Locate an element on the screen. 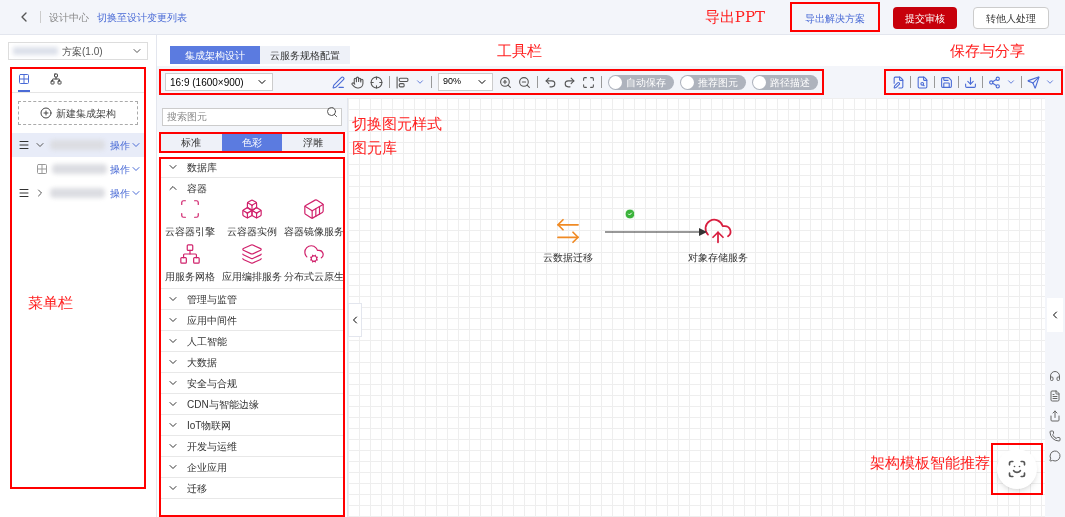  annotation-label: 图元库 is located at coordinates (374, 148).